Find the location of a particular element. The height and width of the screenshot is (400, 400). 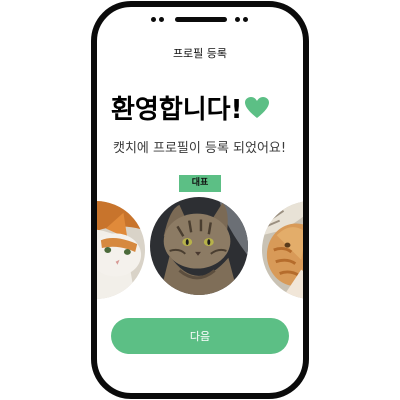

next-button: 다음 is located at coordinates (200, 336).